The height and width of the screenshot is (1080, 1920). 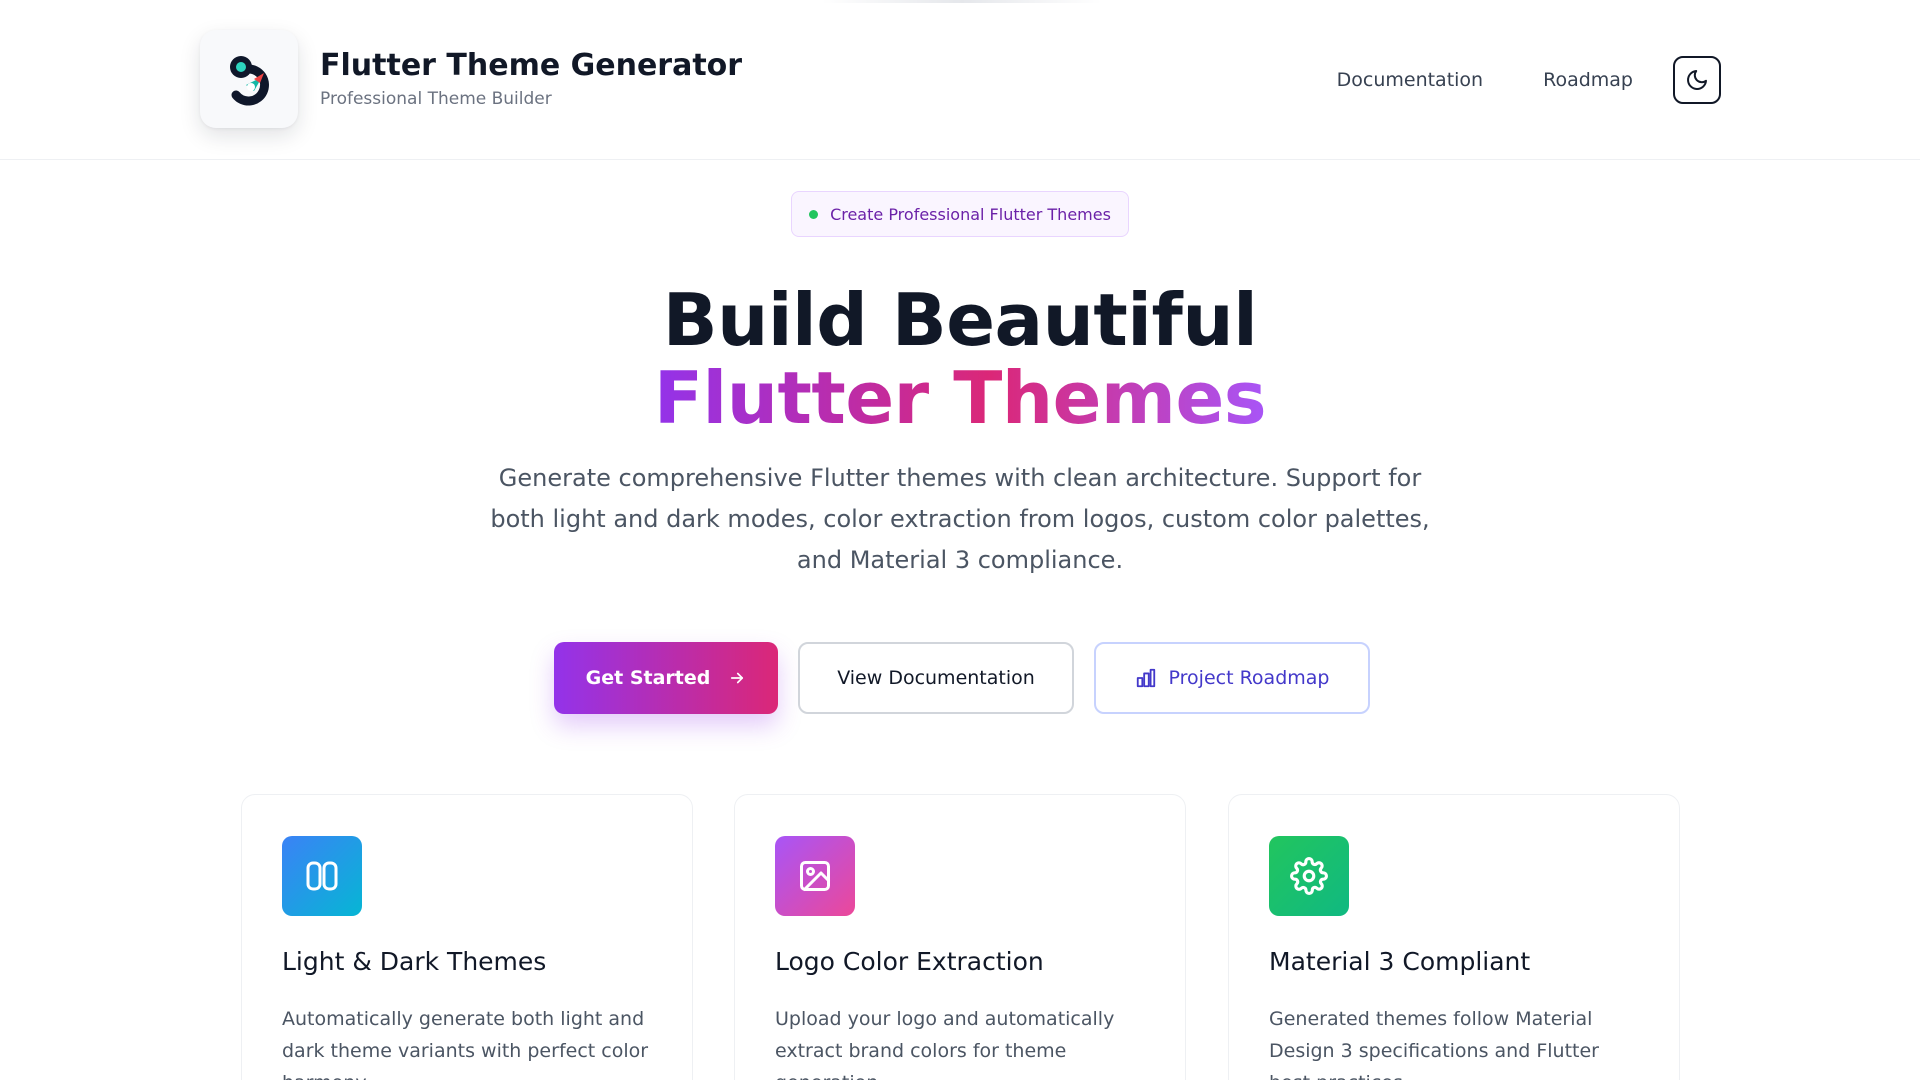 I want to click on app-title: Flutter Theme Generator, so click(x=531, y=65).